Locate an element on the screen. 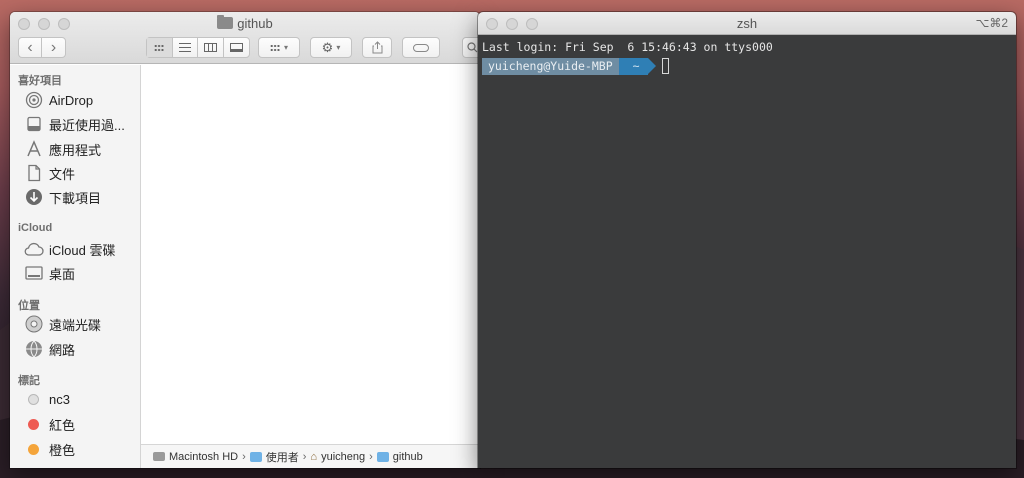 The width and height of the screenshot is (1024, 478). terminal-titlebar: zsh ⌥⌘2 is located at coordinates (747, 23).